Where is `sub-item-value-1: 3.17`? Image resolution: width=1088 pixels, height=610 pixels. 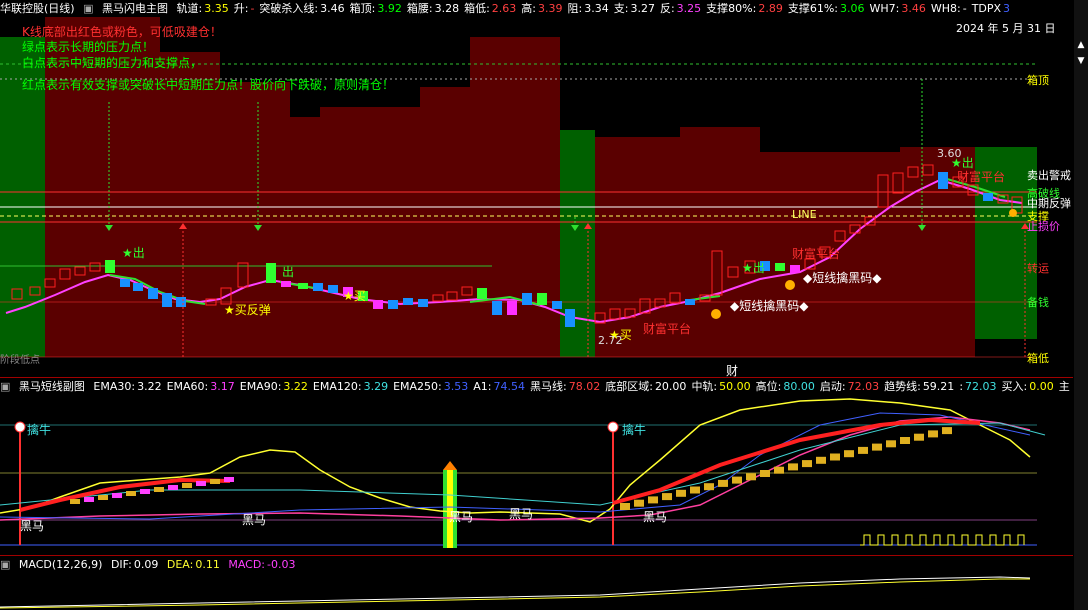 sub-item-value-1: 3.17 is located at coordinates (222, 386).